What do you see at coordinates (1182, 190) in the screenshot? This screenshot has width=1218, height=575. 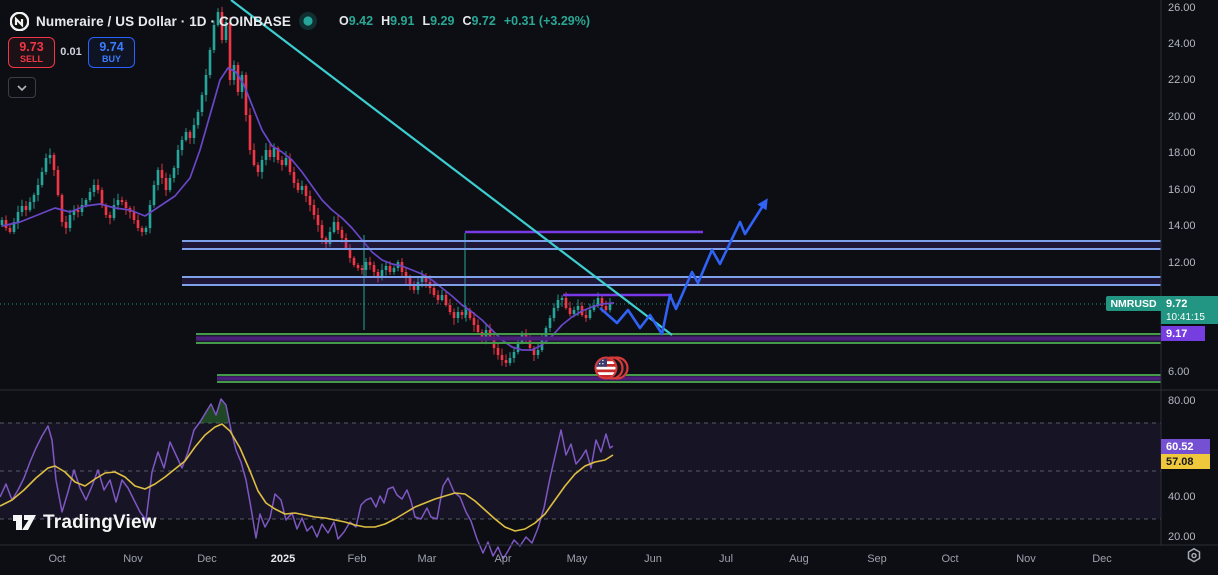 I see `price-axis-label: 16.00` at bounding box center [1182, 190].